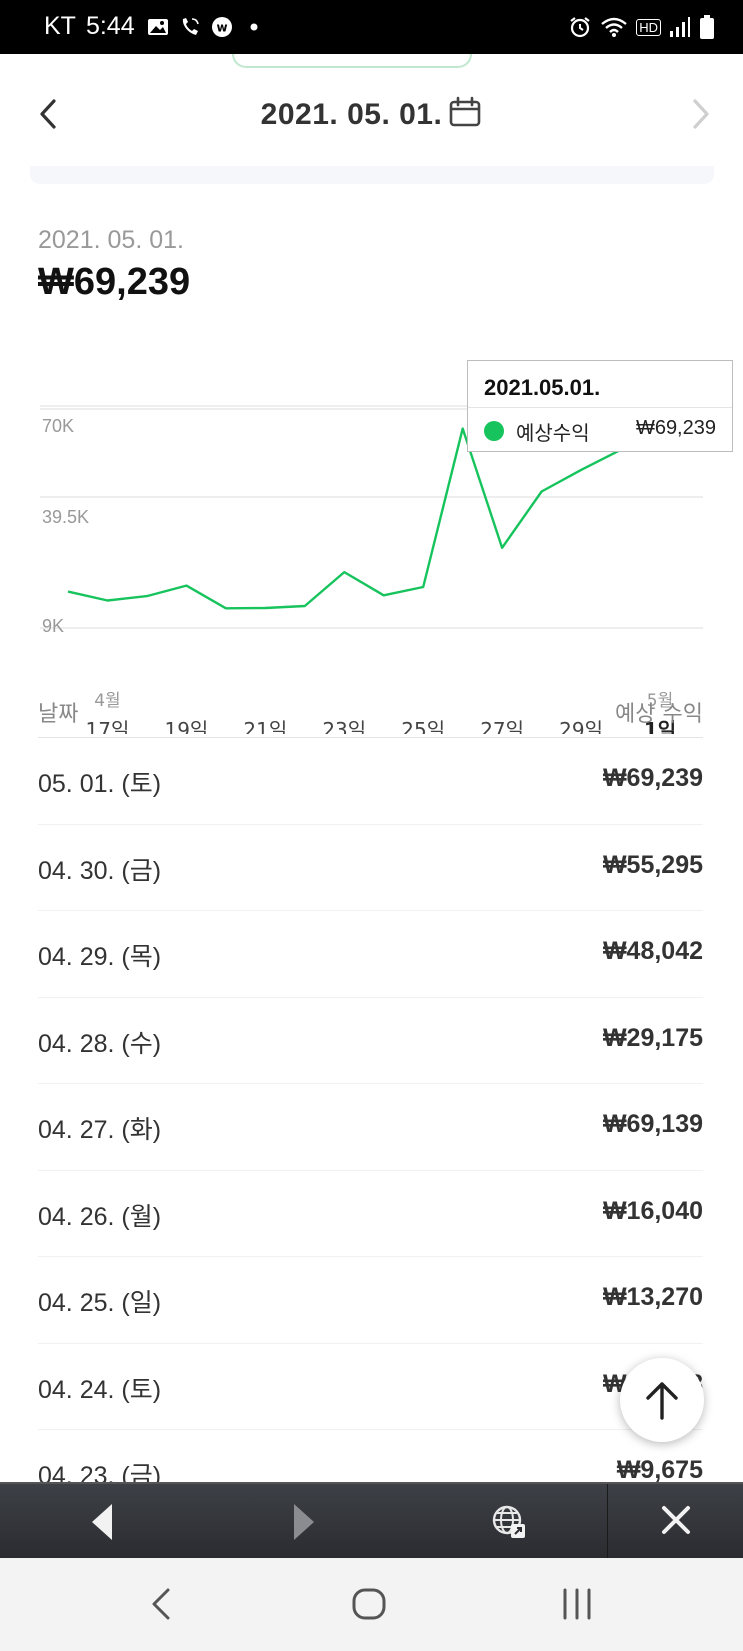  What do you see at coordinates (370, 1214) in the screenshot?
I see `table-row: 04. 26. (월) ₩16,040` at bounding box center [370, 1214].